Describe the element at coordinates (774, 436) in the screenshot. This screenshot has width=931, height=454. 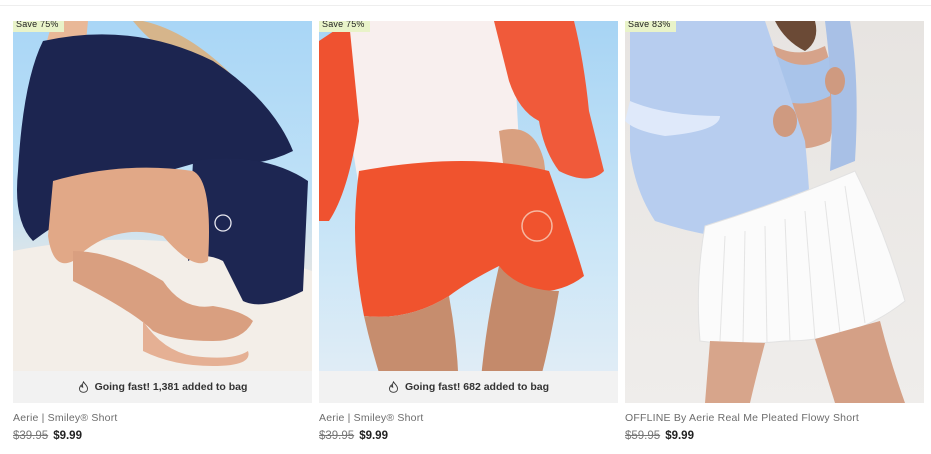
I see `price-row: $59.95 $9.99` at that location.